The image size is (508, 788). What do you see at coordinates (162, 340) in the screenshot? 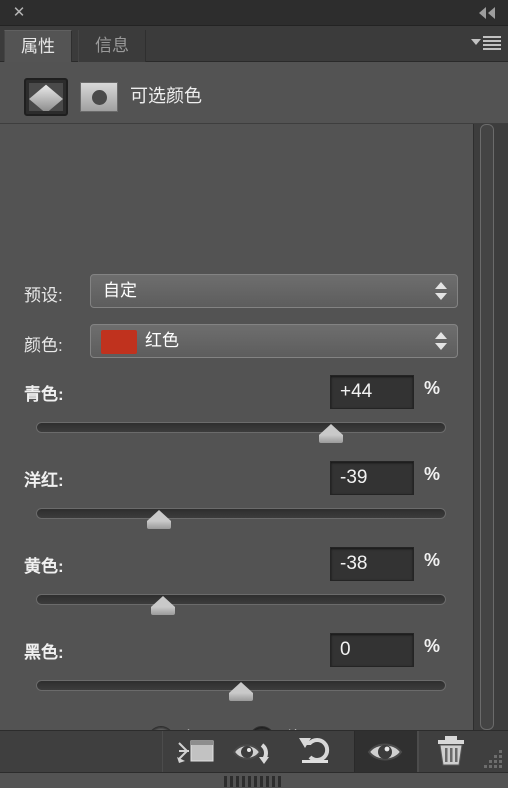
I see `color-value: 红色` at bounding box center [162, 340].